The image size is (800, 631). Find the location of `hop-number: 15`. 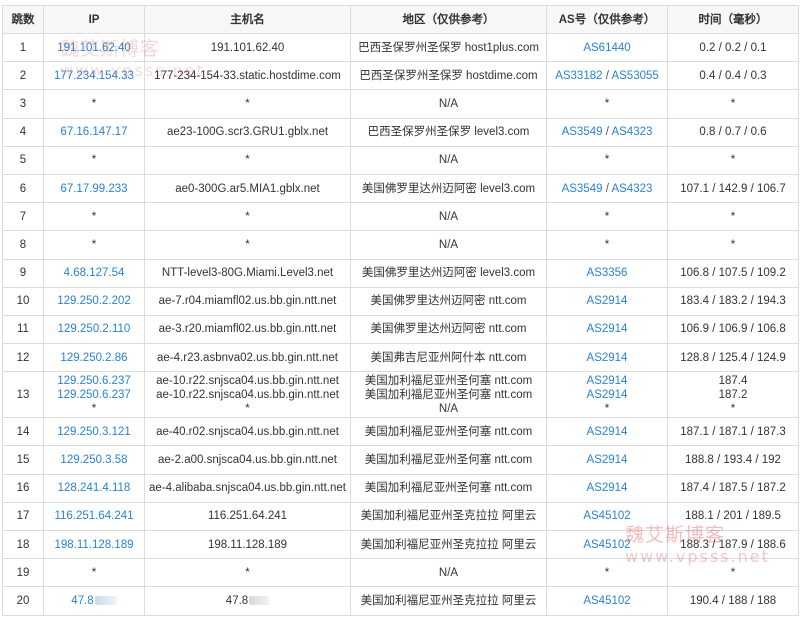

hop-number: 15 is located at coordinates (23, 460).